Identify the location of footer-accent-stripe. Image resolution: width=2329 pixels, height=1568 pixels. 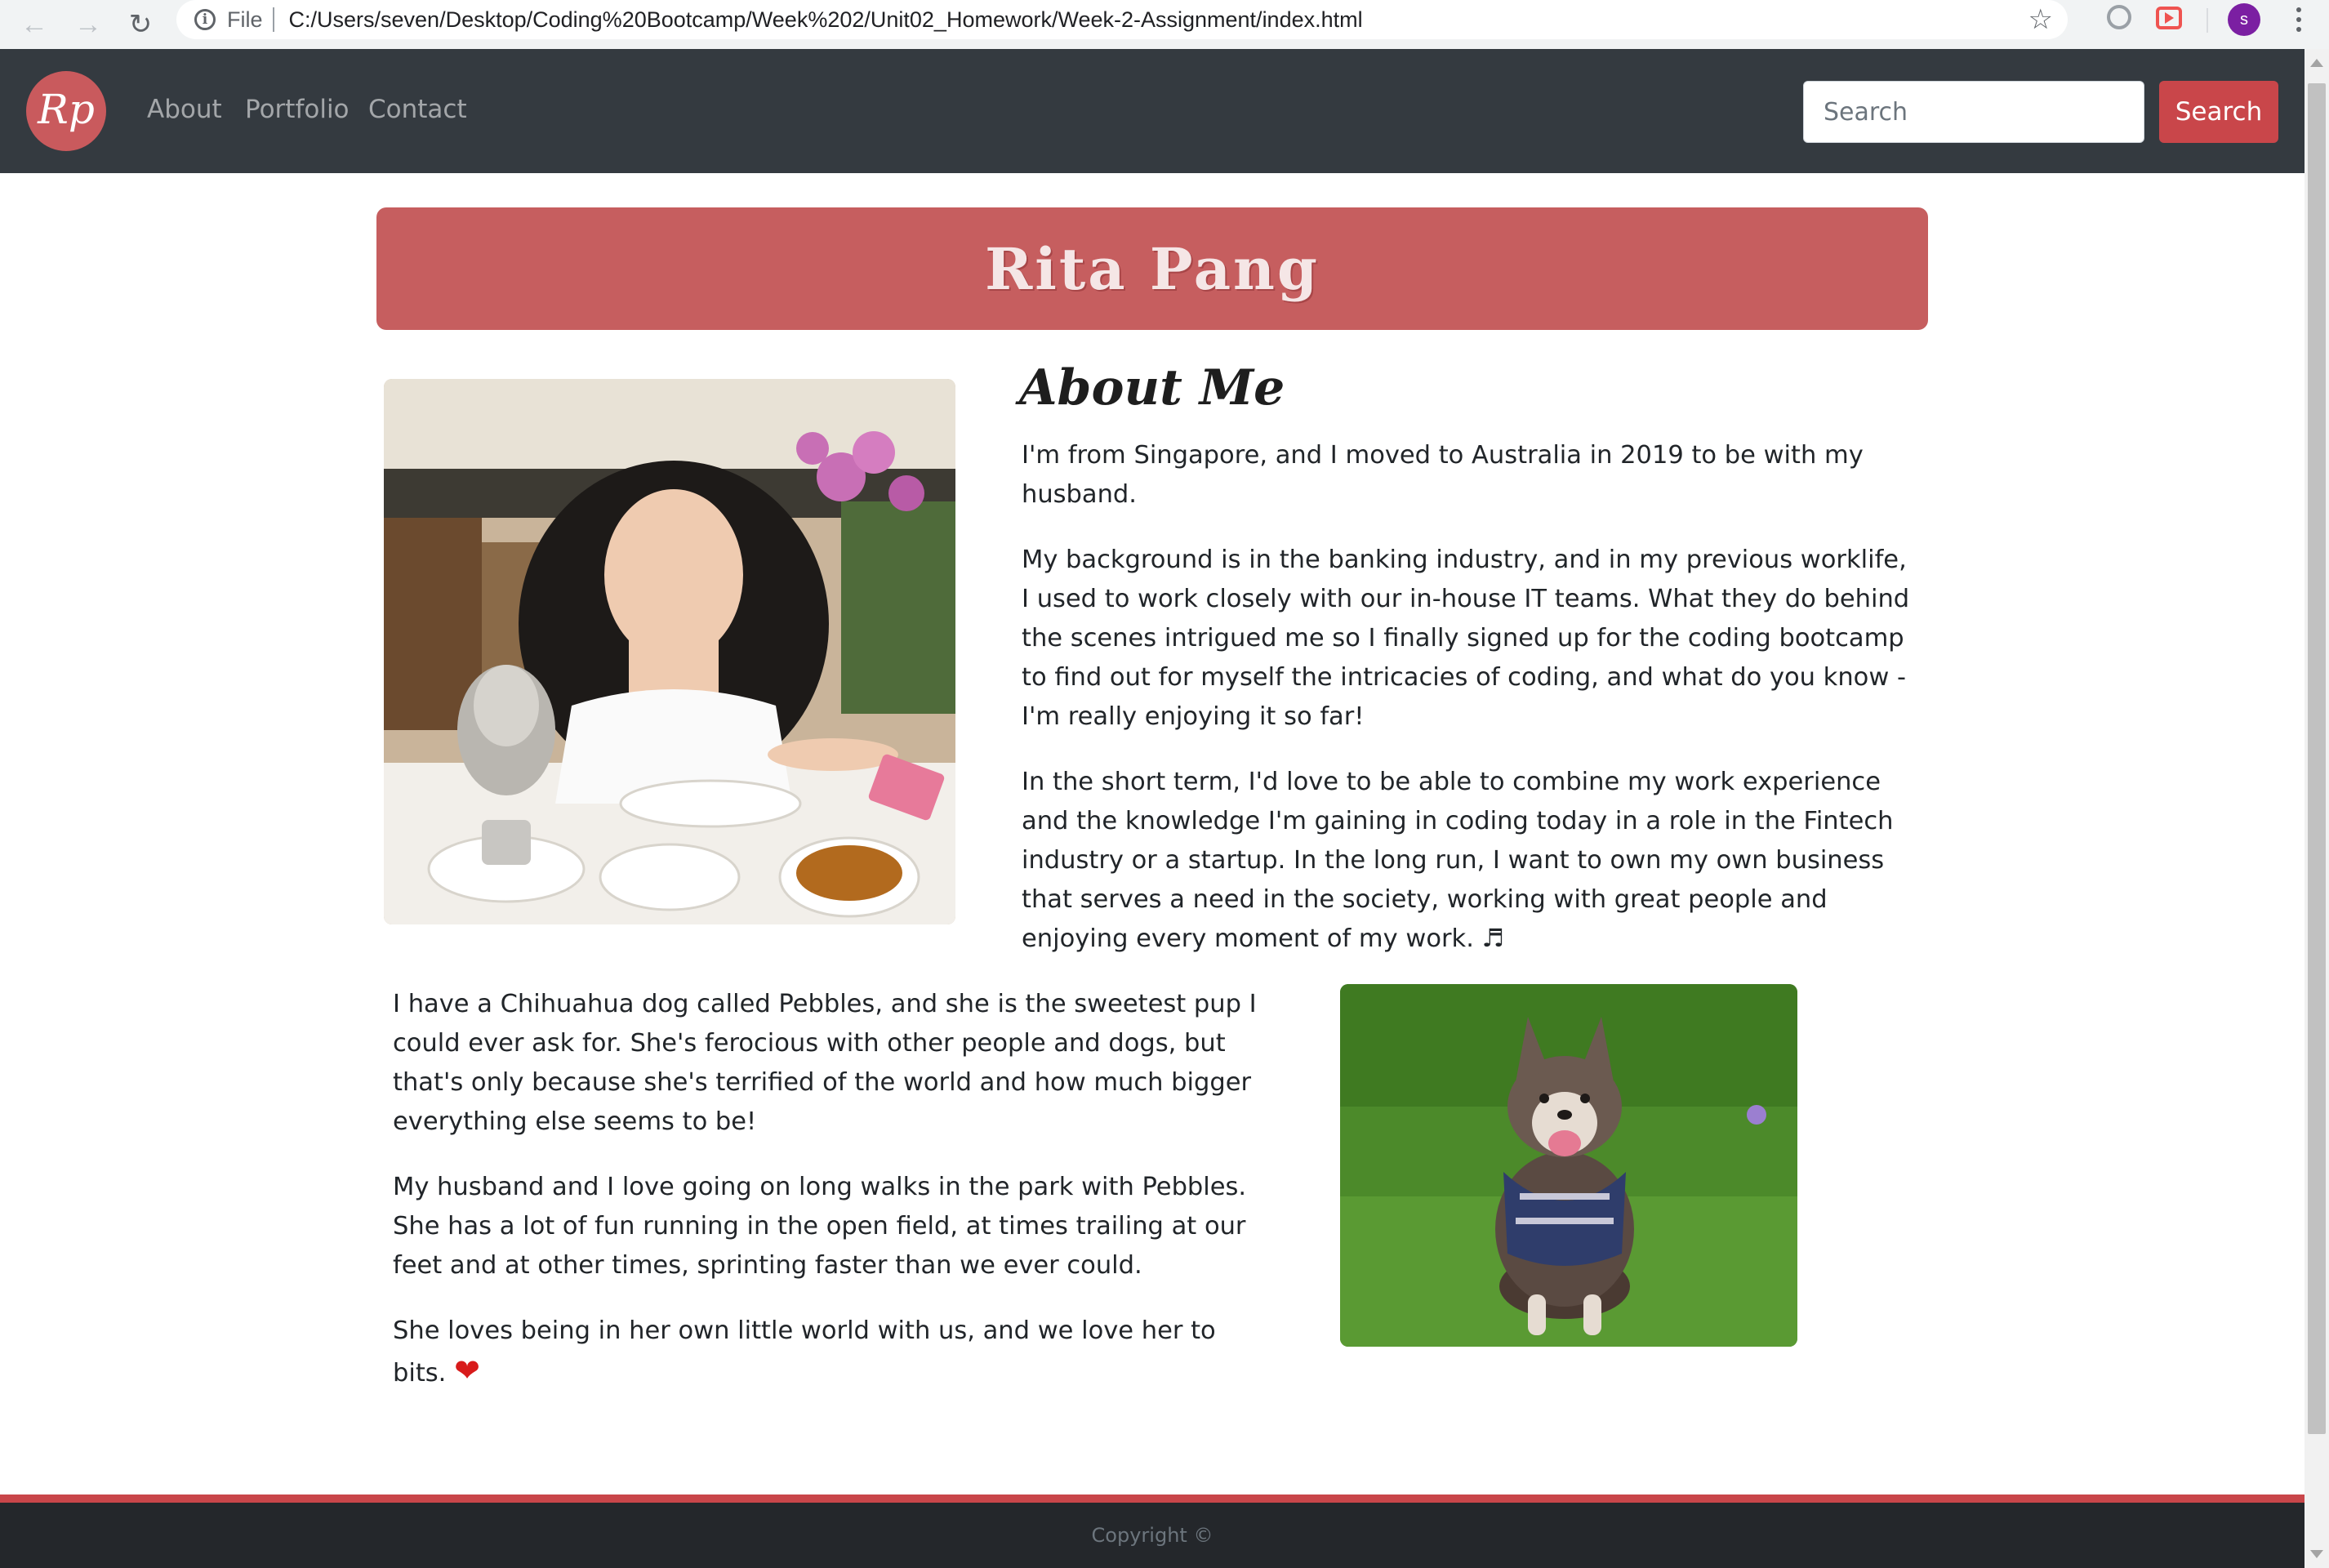
(1152, 1498).